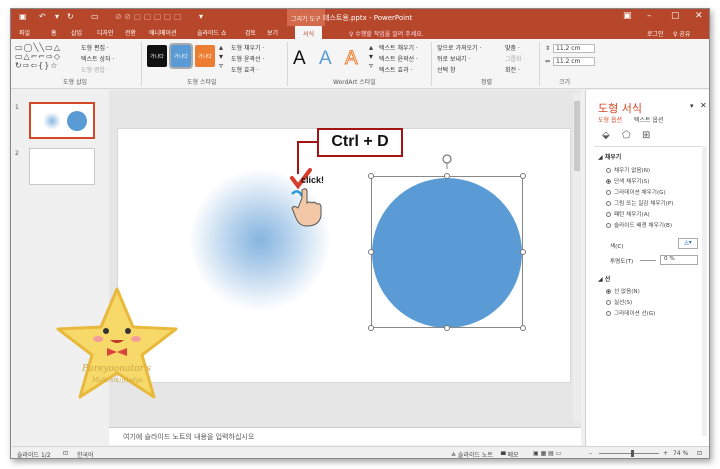 The height and width of the screenshot is (469, 720). What do you see at coordinates (703, 105) in the screenshot?
I see `pane-close-icon: ✕` at bounding box center [703, 105].